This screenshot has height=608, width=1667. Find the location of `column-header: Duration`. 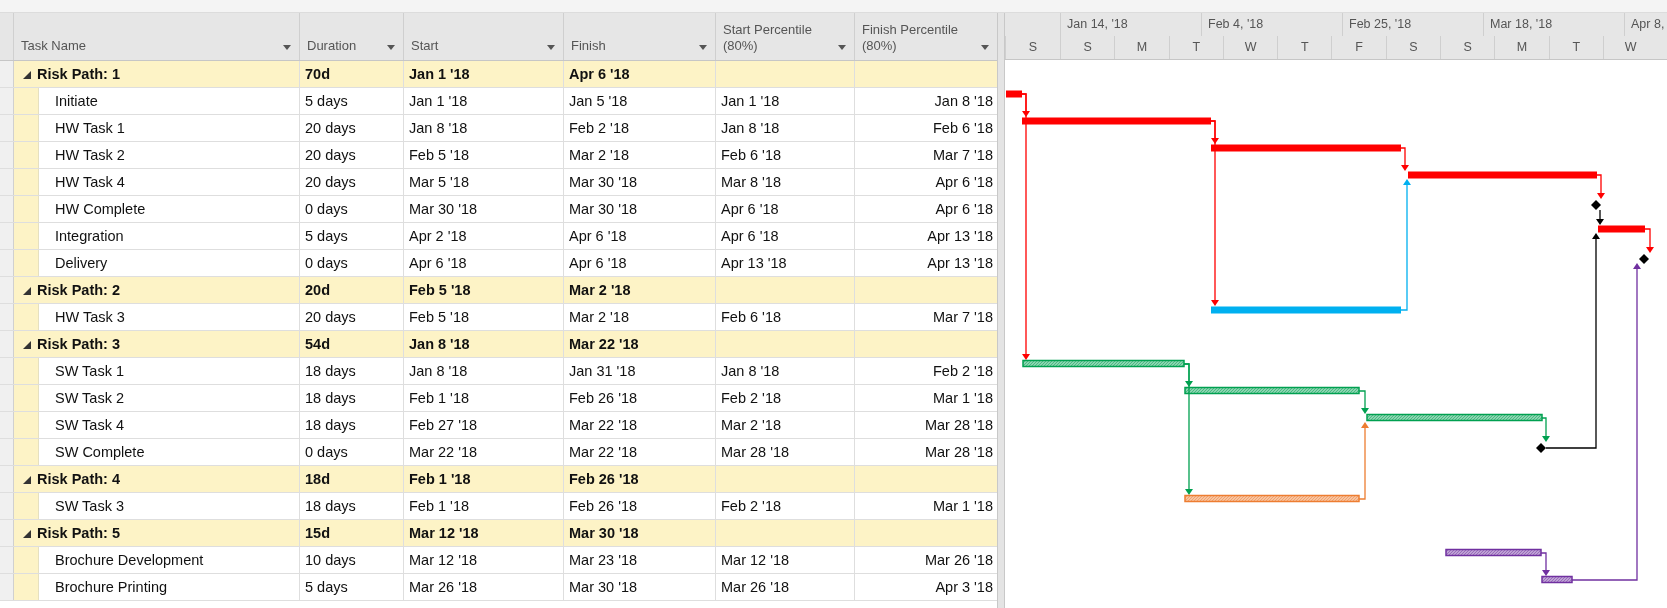

column-header: Duration is located at coordinates (352, 36).